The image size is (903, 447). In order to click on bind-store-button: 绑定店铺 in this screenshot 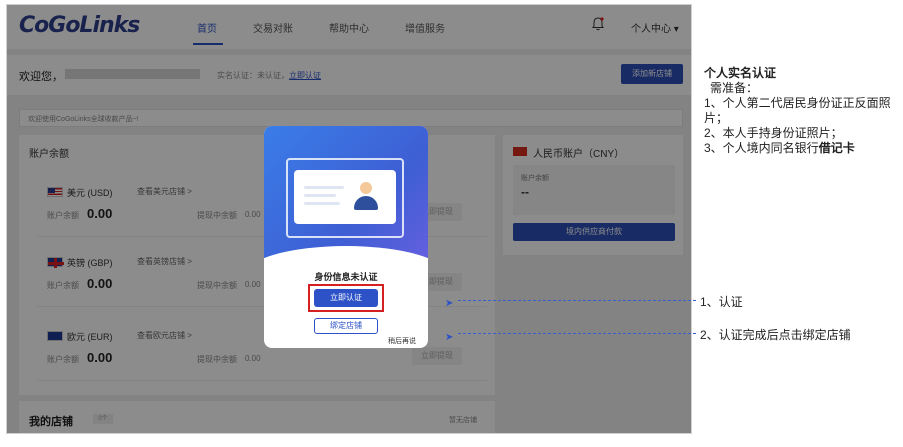, I will do `click(346, 326)`.